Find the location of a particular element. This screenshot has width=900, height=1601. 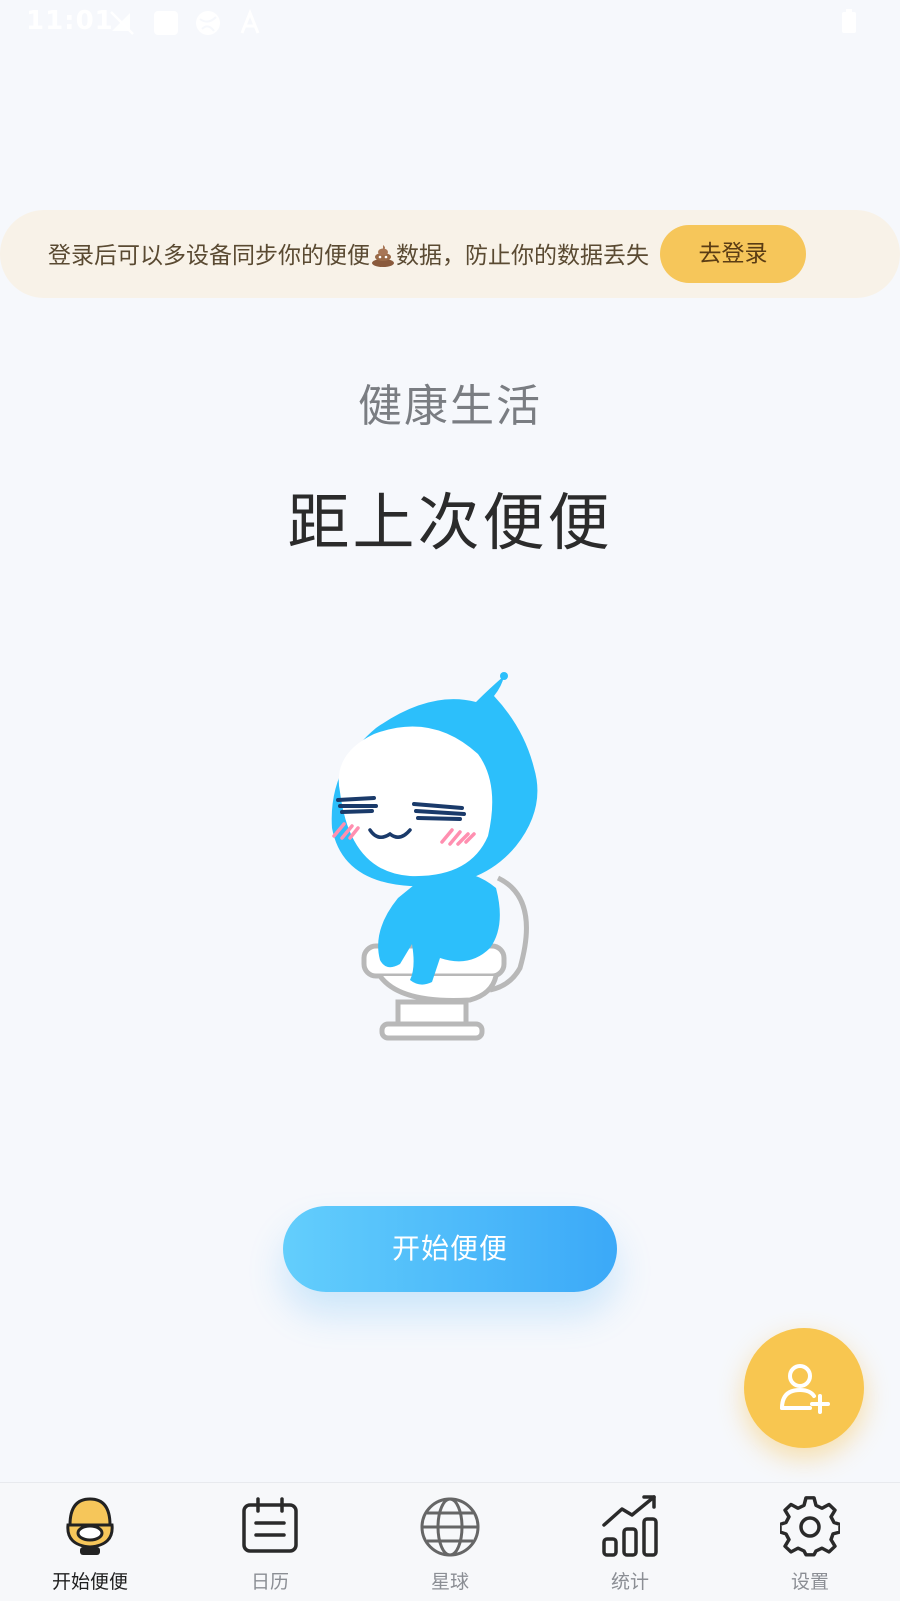

login-banner-text: 登录后可以多设备同步你的便便 数据，防止你的数据丢失 is located at coordinates (348, 253).